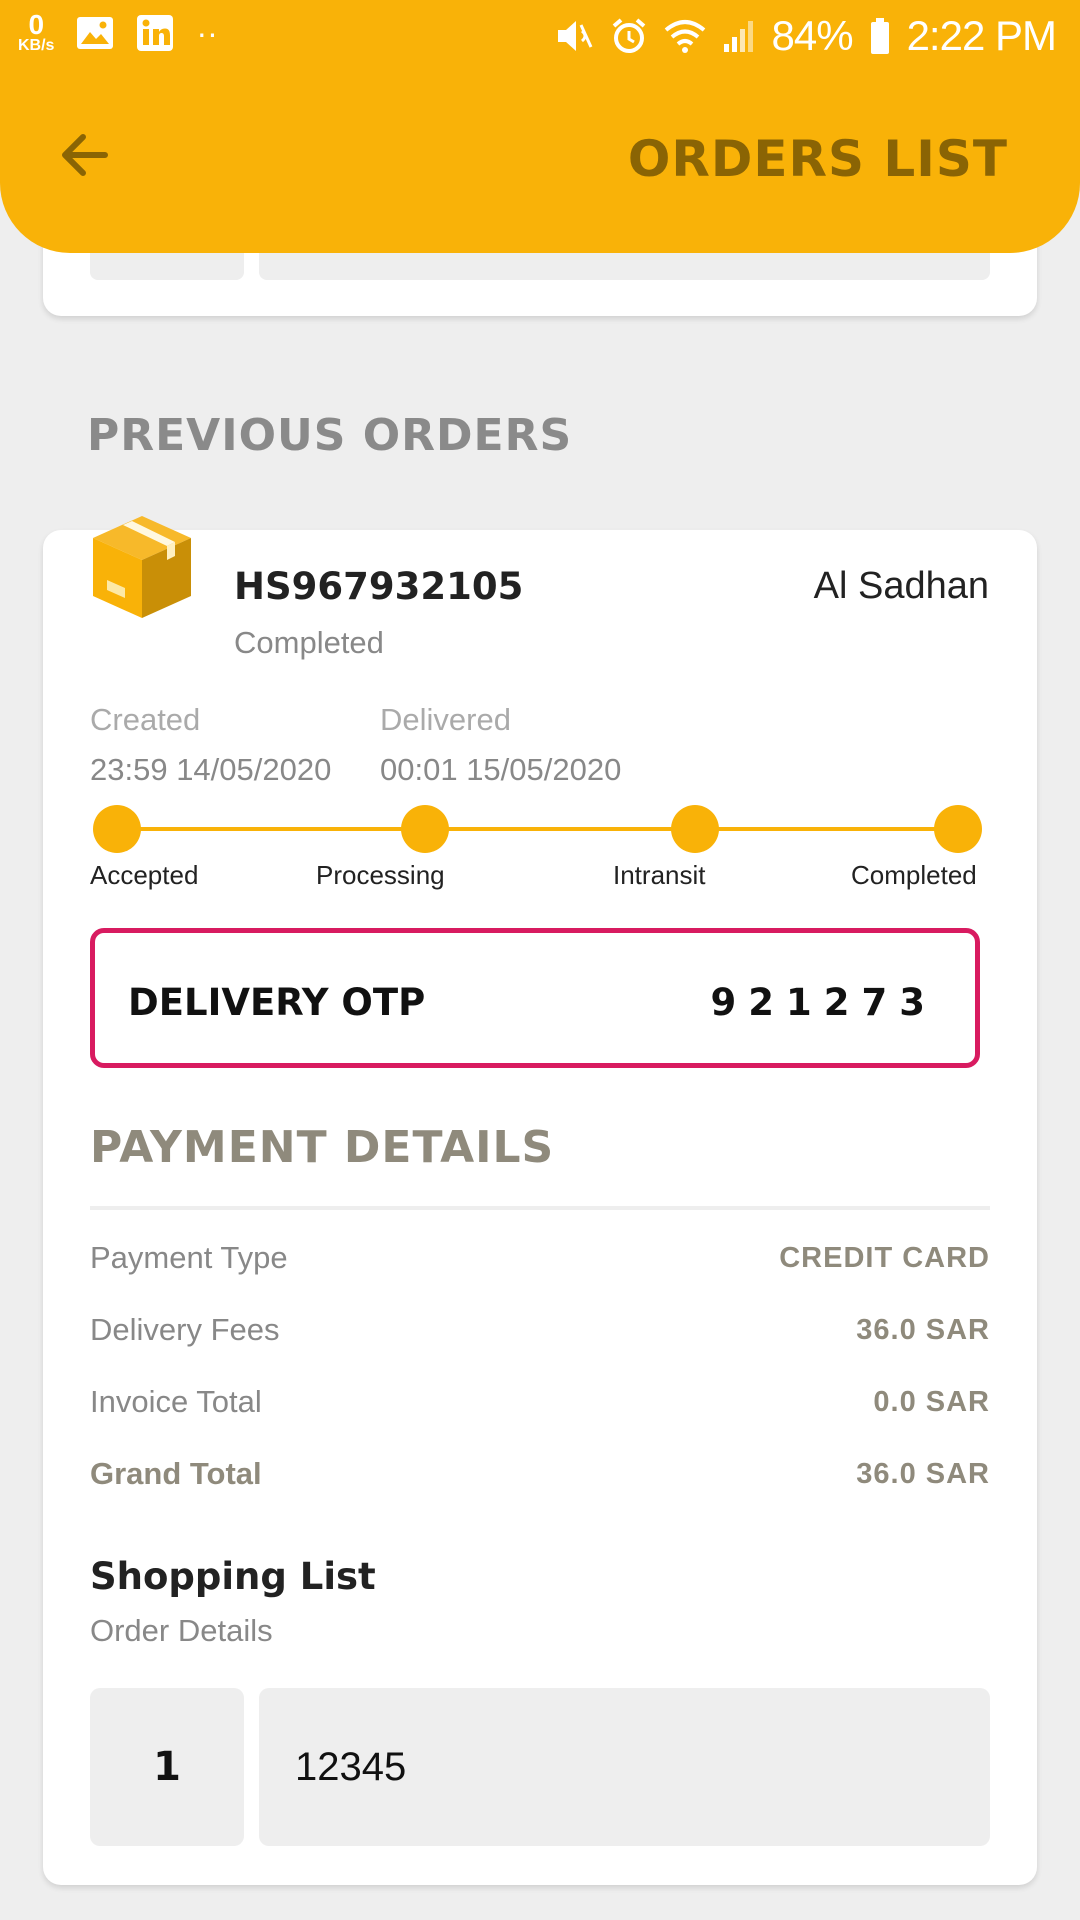  What do you see at coordinates (540, 1337) in the screenshot?
I see `payment-row: Delivery Fees 36.0 SAR` at bounding box center [540, 1337].